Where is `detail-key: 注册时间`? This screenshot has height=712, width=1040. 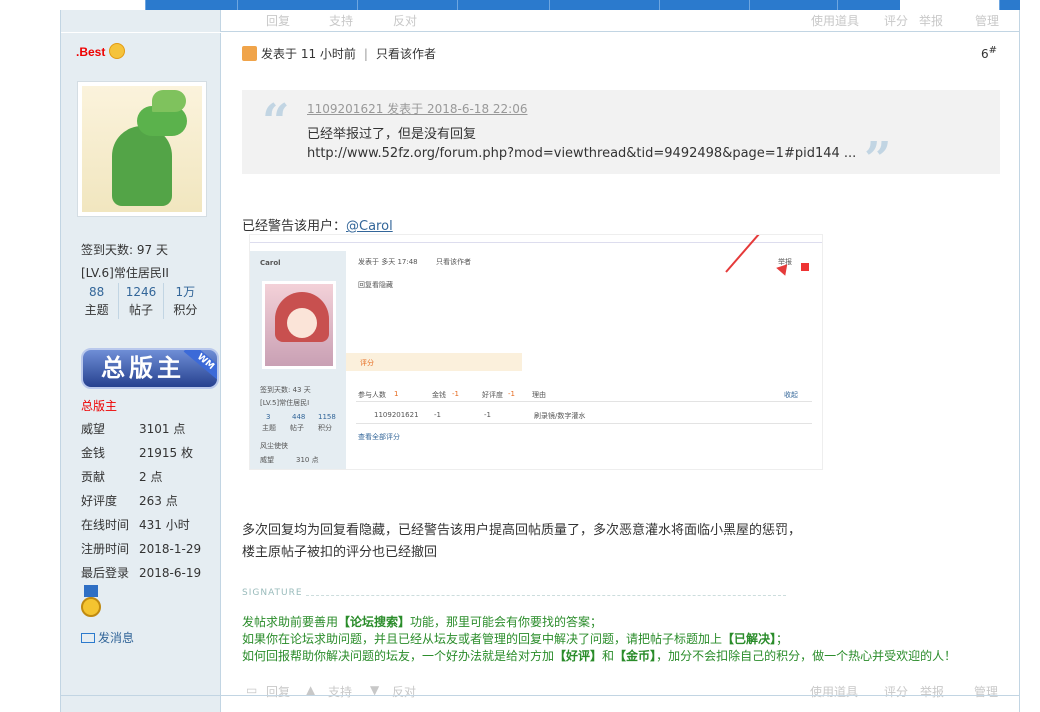
detail-key: 注册时间 is located at coordinates (105, 549).